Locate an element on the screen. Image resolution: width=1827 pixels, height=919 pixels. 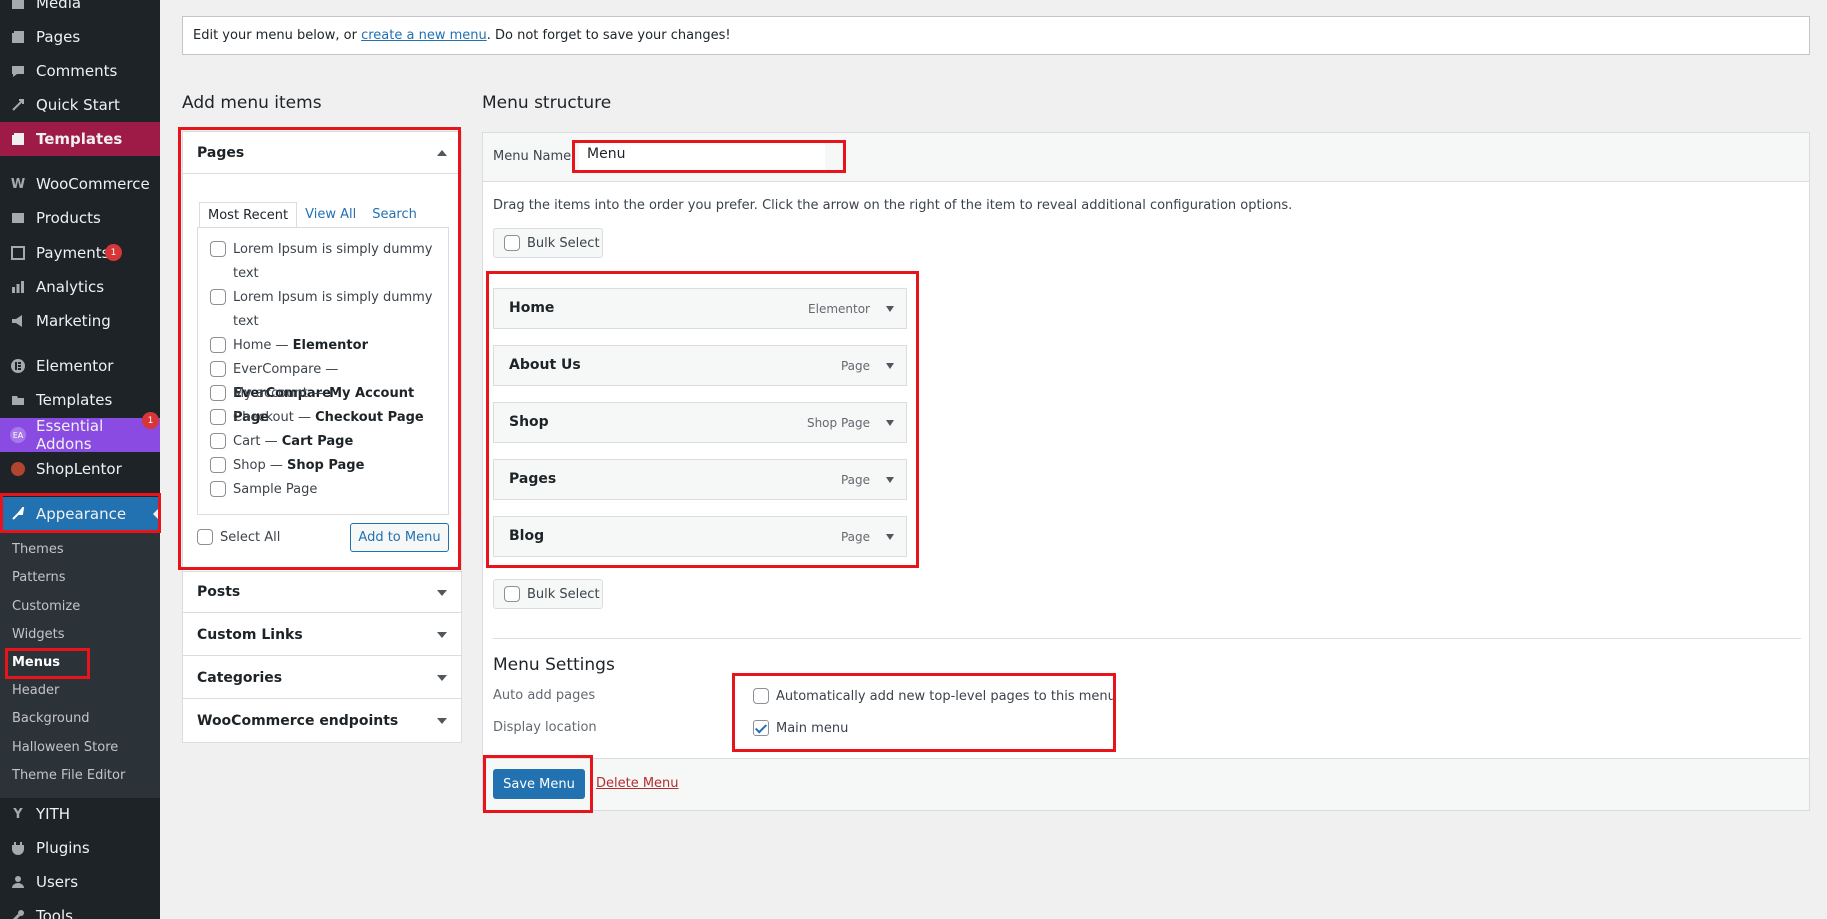
comments-icon is located at coordinates (18, 71).